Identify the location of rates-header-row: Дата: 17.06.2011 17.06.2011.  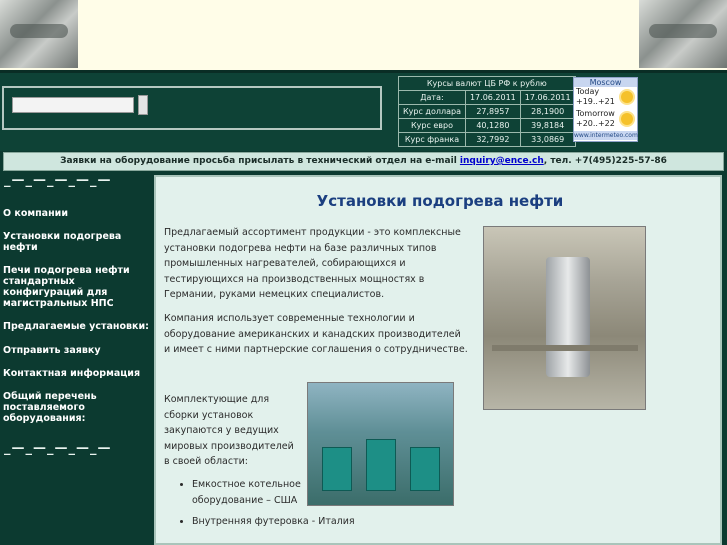
(487, 97).